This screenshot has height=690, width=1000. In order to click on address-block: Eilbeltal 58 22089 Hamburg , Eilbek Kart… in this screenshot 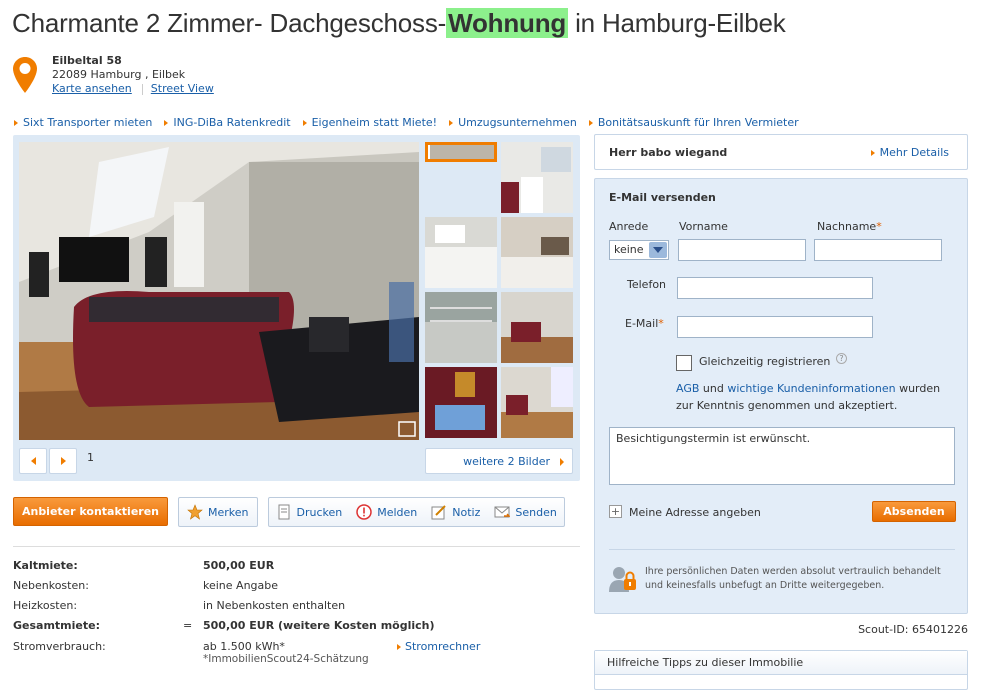, I will do `click(138, 75)`.